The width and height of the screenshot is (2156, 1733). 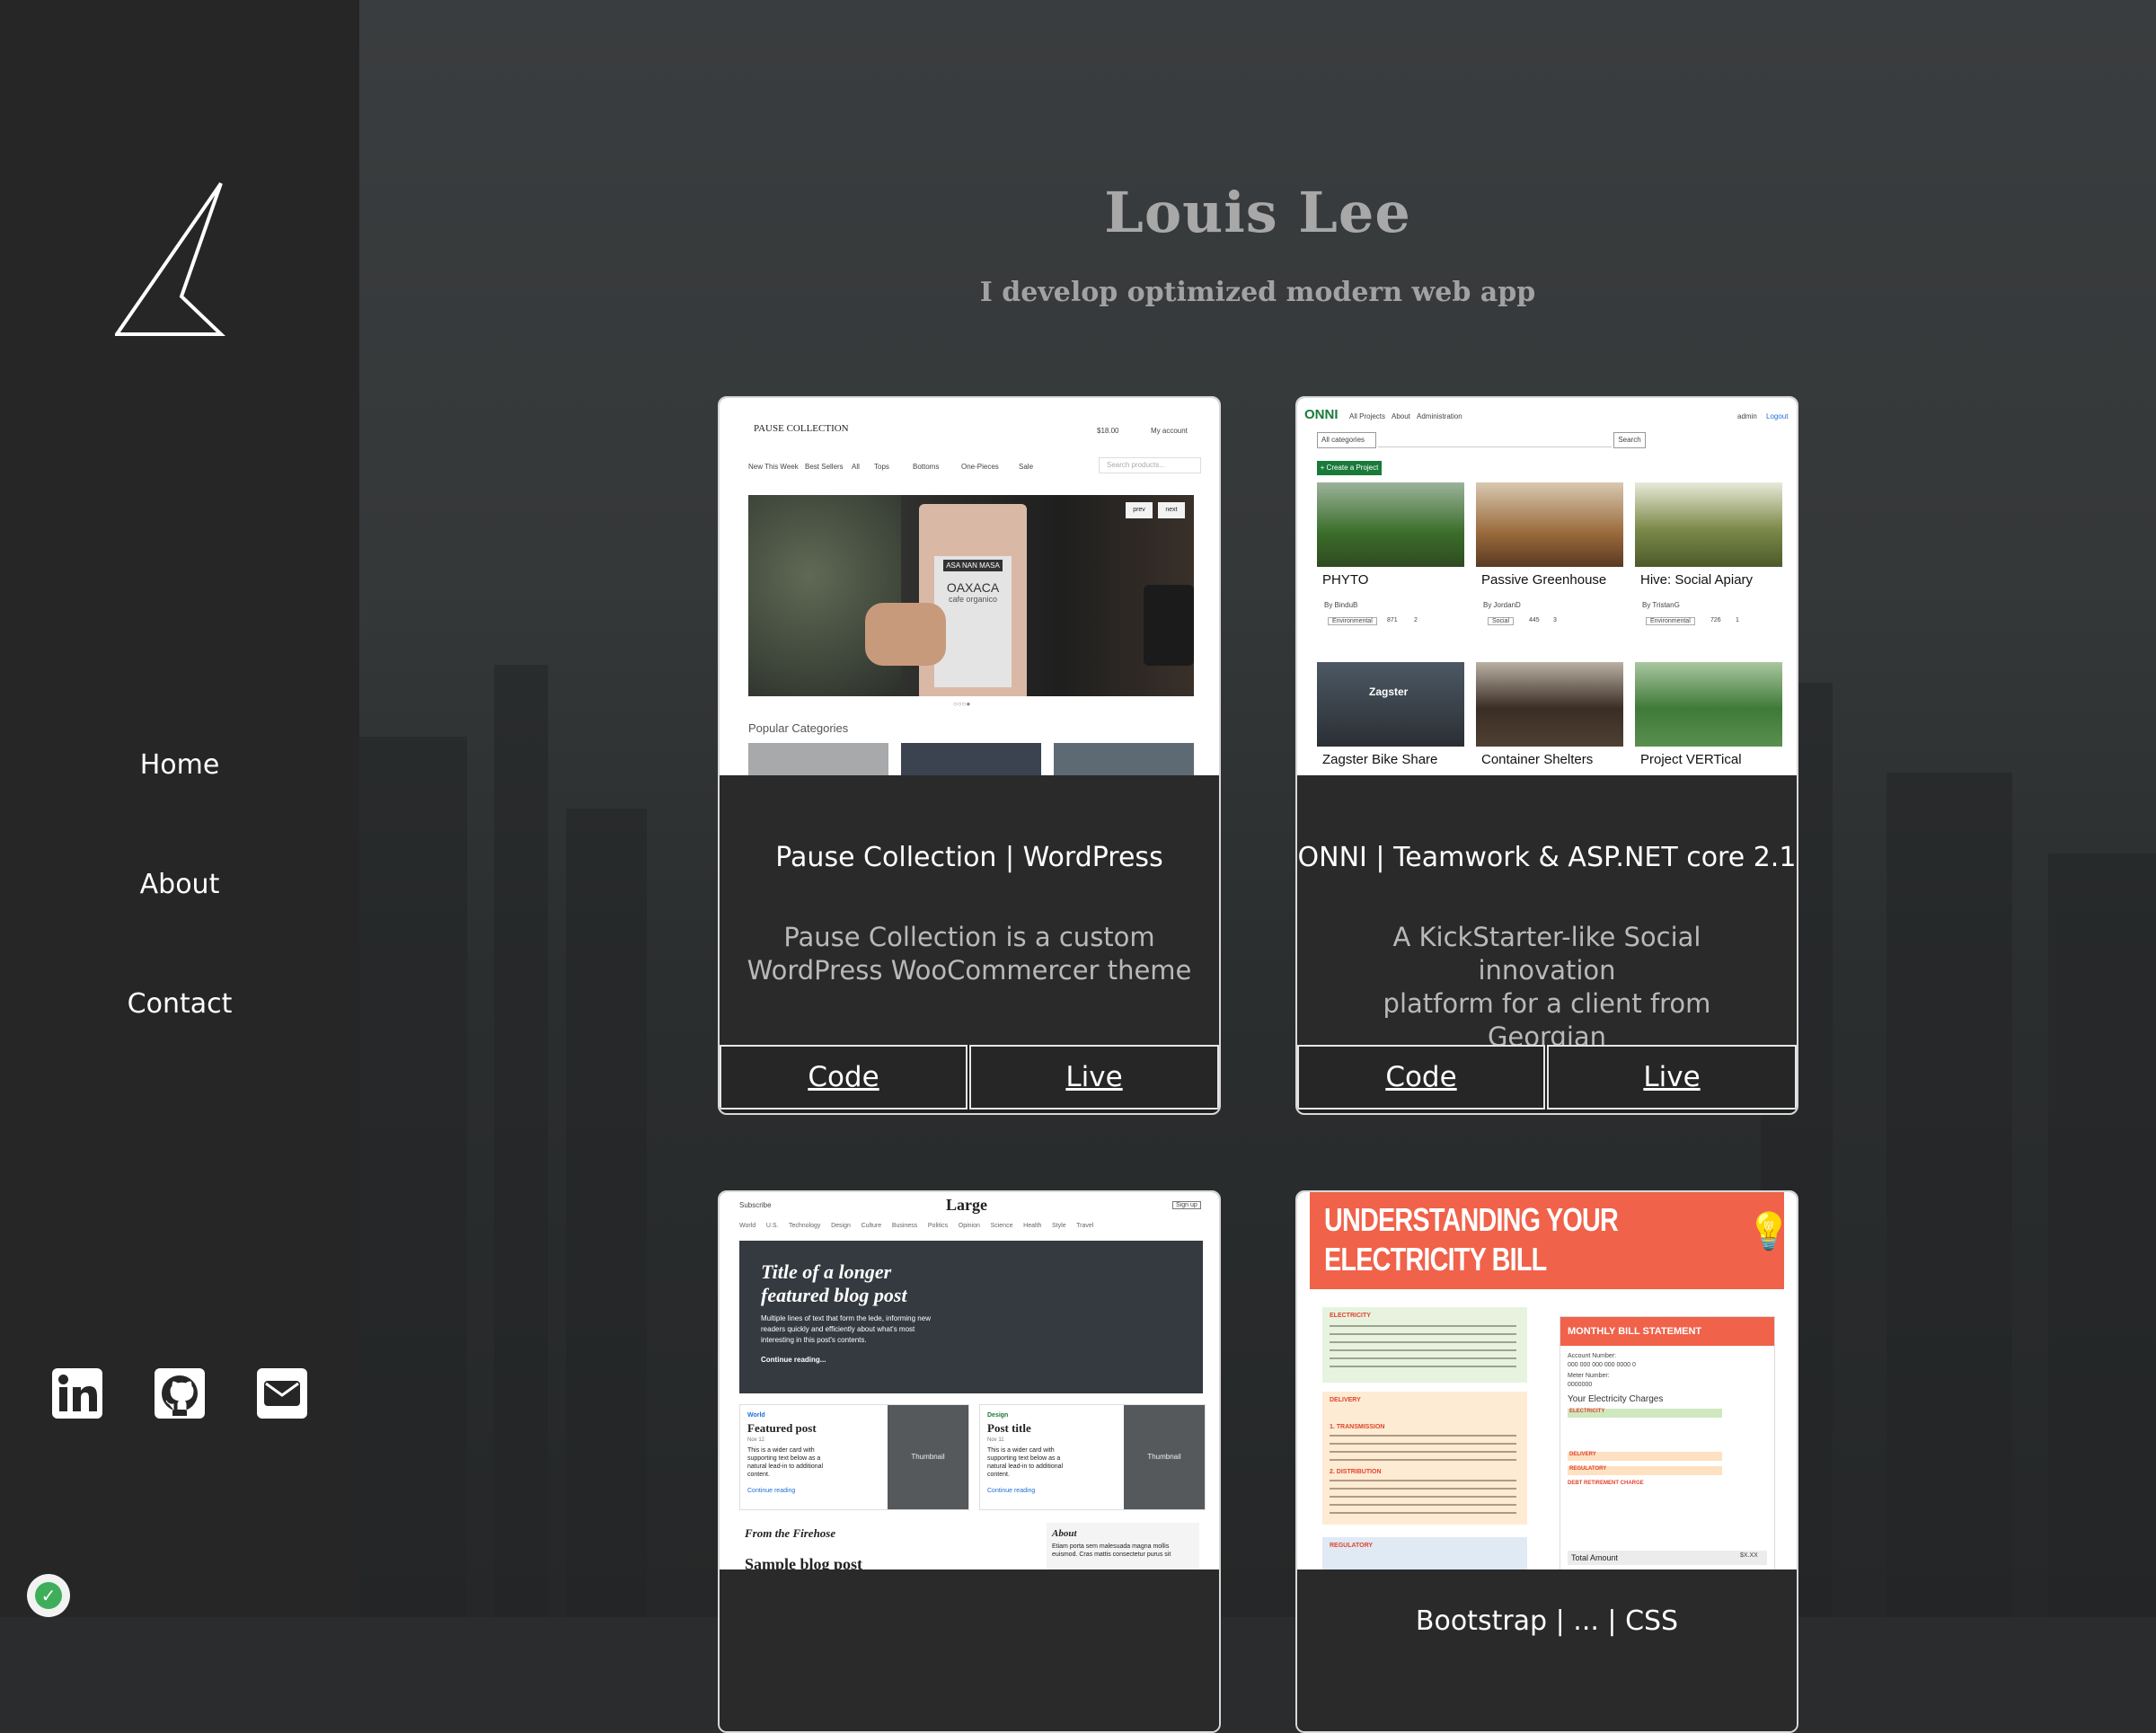 What do you see at coordinates (805, 1226) in the screenshot?
I see `shot-nav-2: Technology` at bounding box center [805, 1226].